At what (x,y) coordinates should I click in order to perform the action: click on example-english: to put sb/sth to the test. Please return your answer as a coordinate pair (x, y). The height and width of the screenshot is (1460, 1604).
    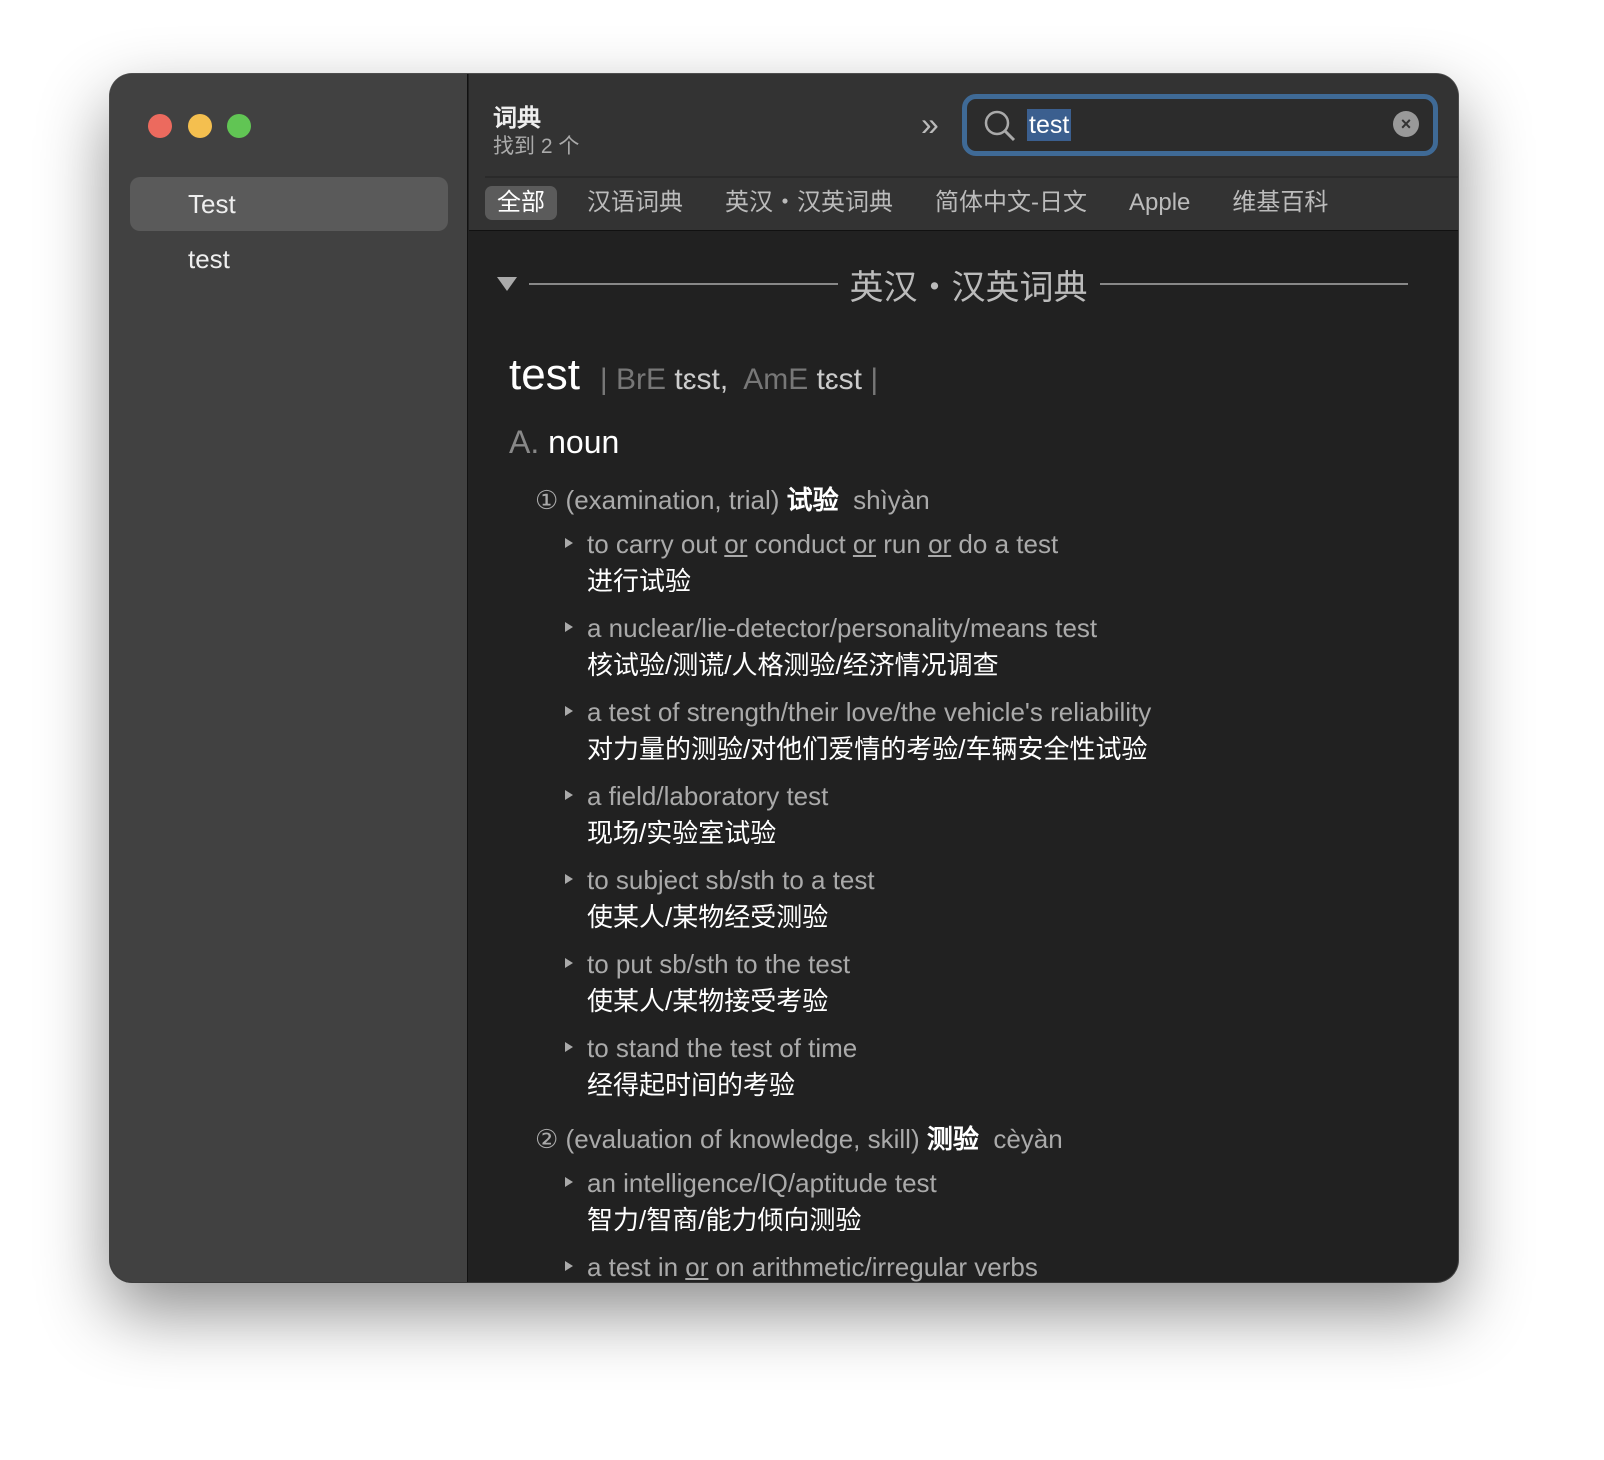
    Looking at the image, I should click on (719, 964).